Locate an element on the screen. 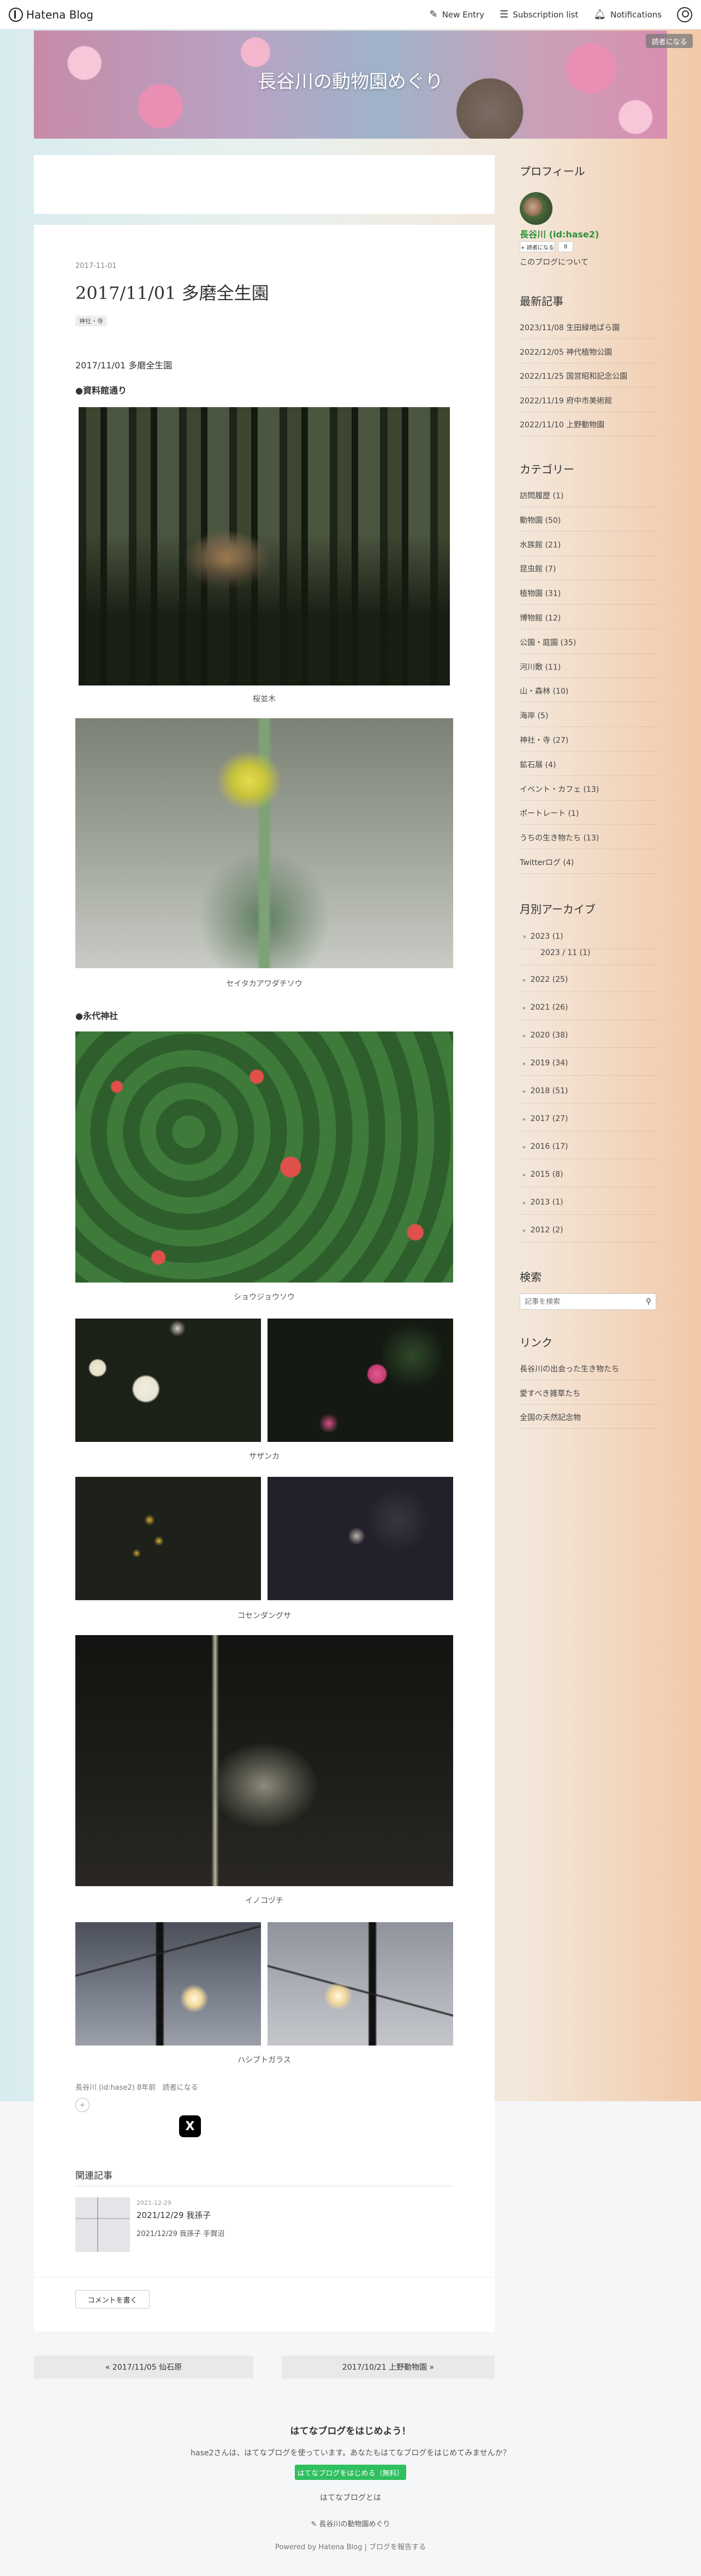 The height and width of the screenshot is (2576, 701). photo-achyranthes is located at coordinates (264, 1760).